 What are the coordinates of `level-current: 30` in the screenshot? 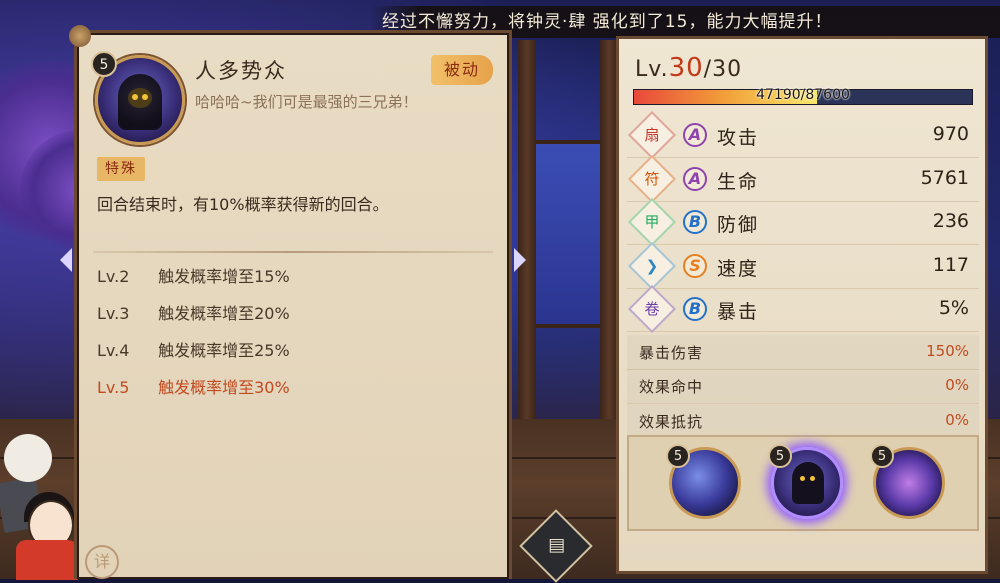 It's located at (686, 68).